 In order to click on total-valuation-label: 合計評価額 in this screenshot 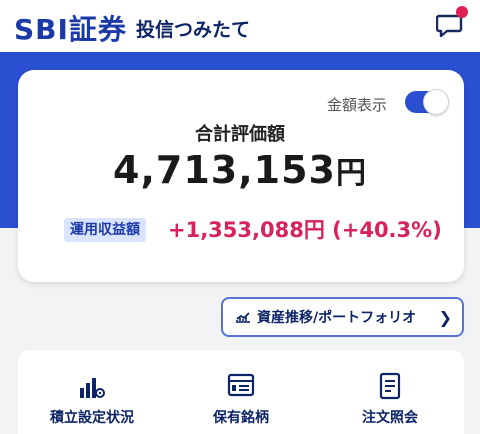, I will do `click(240, 134)`.